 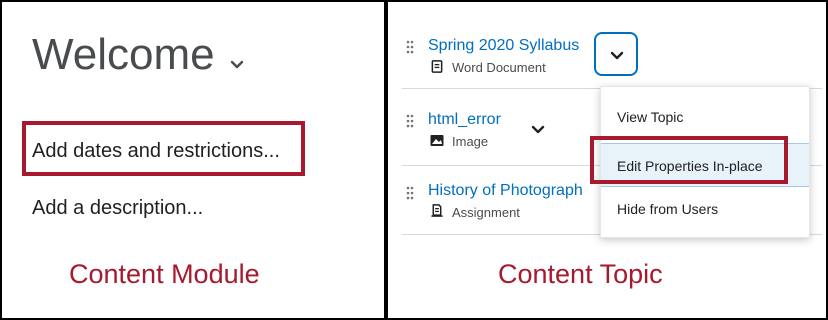 I want to click on highlight-box-restrictions, so click(x=163, y=148).